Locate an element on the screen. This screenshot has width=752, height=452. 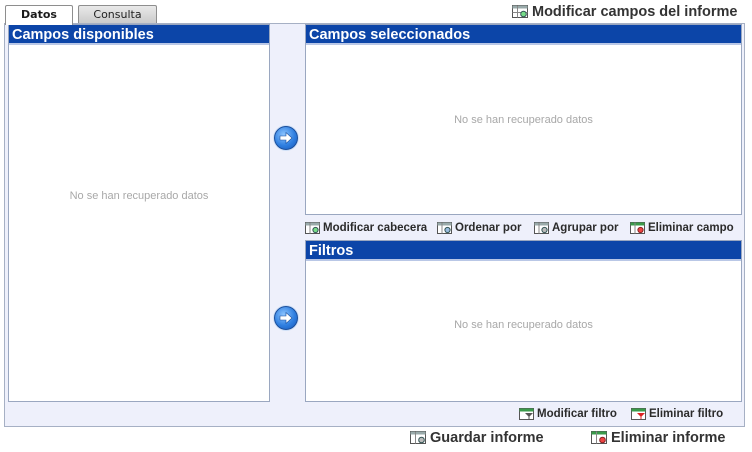
delete-filter-button: Eliminar filtro is located at coordinates (677, 415).